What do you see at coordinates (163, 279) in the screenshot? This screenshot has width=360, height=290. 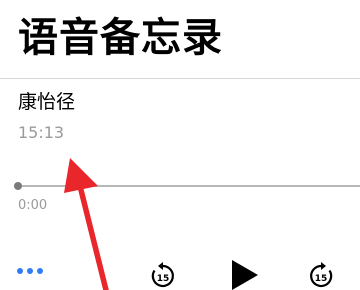 I see `skip-back-seconds: 15` at bounding box center [163, 279].